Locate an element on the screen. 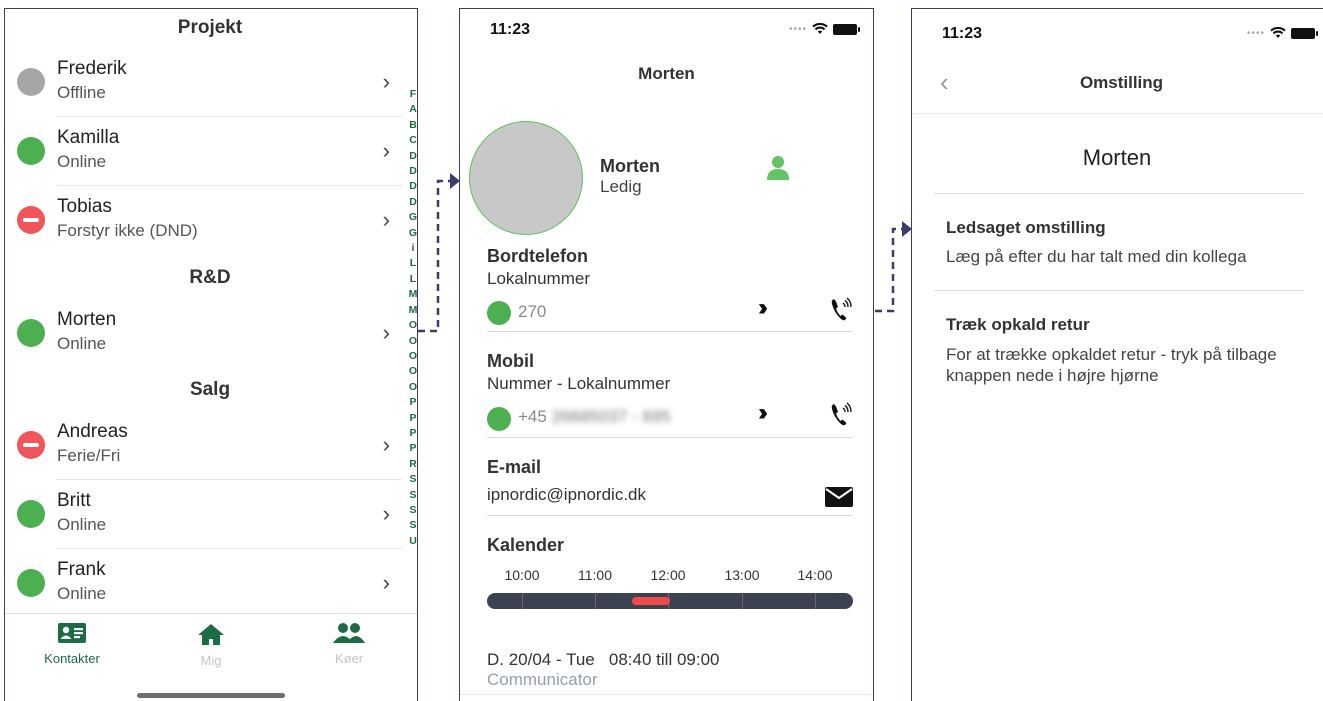 The width and height of the screenshot is (1323, 701). contact-row-kamilla: Kamilla Online › is located at coordinates (202, 151).